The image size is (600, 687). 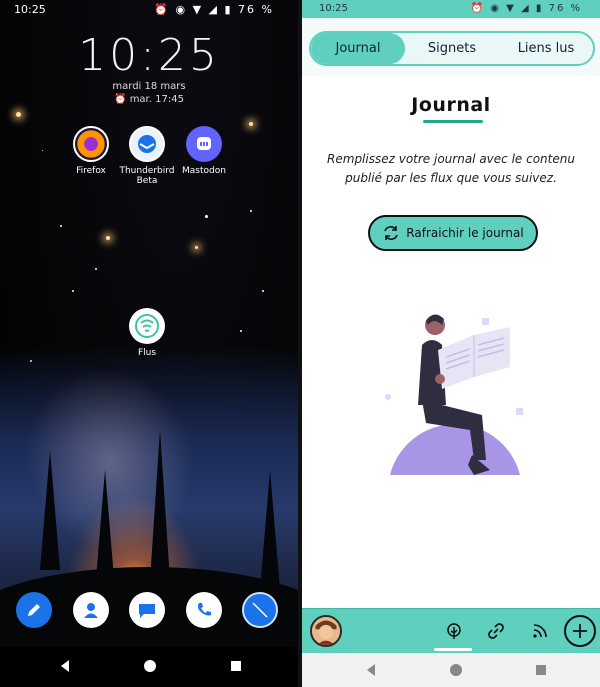 What do you see at coordinates (454, 631) in the screenshot?
I see `news-icon` at bounding box center [454, 631].